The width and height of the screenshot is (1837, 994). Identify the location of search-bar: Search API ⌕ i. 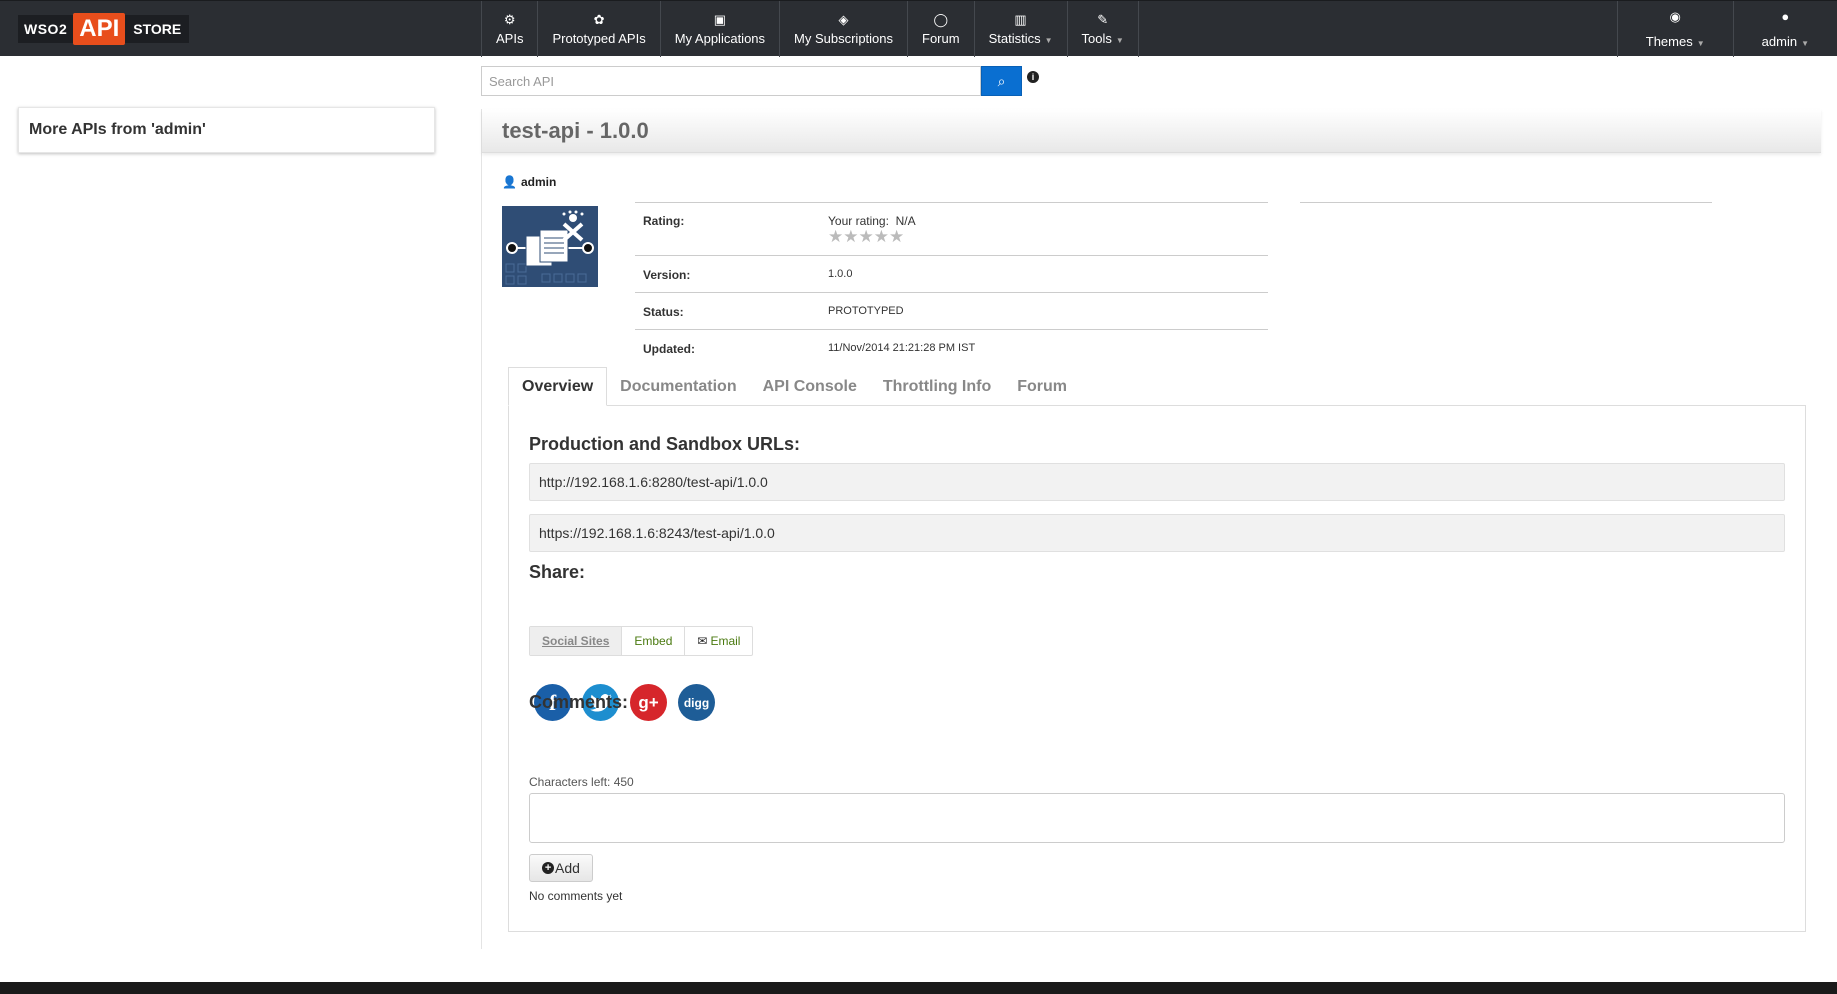
(760, 81).